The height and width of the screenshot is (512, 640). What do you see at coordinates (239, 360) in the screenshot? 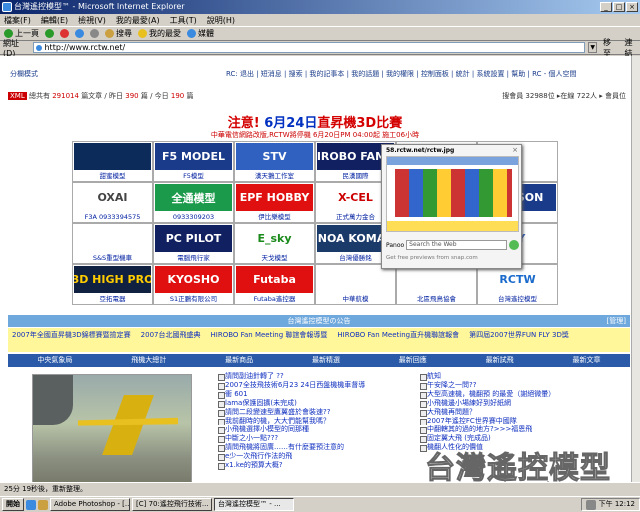
I see `category-tab: 最新商品` at bounding box center [239, 360].